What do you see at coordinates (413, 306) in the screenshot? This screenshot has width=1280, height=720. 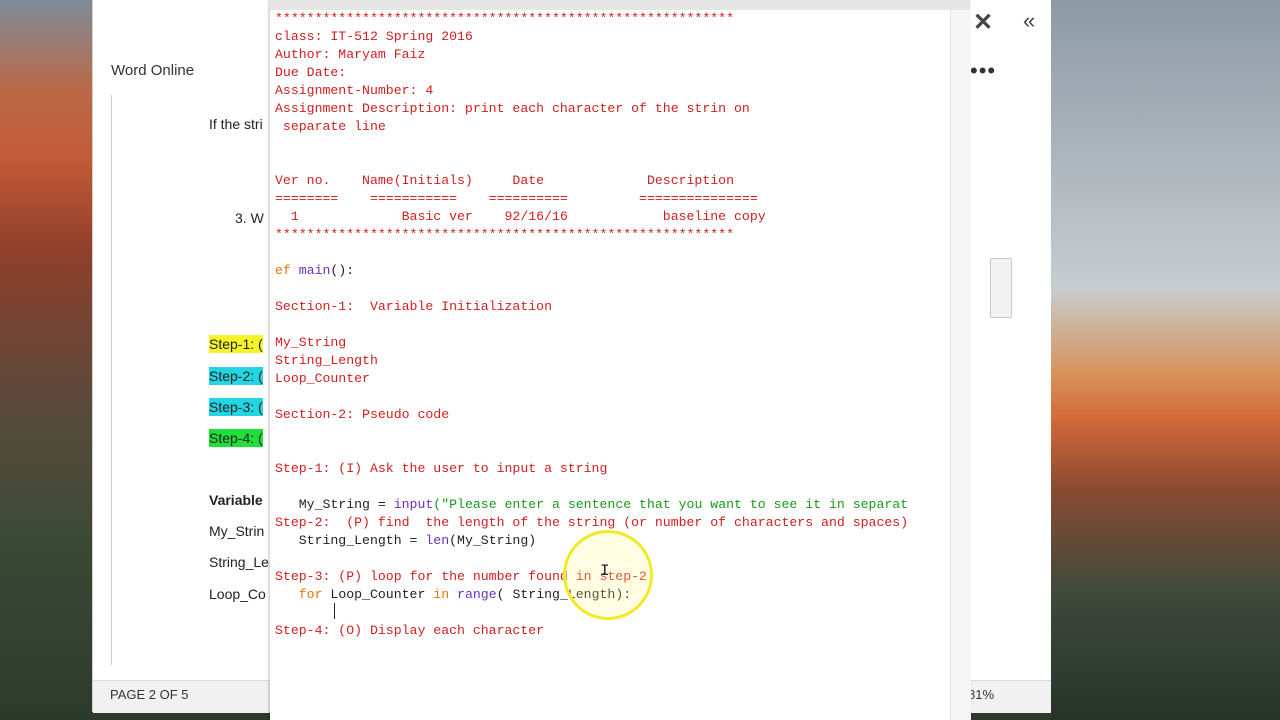 I see `code-line: Section-1: Variable Initialization` at bounding box center [413, 306].